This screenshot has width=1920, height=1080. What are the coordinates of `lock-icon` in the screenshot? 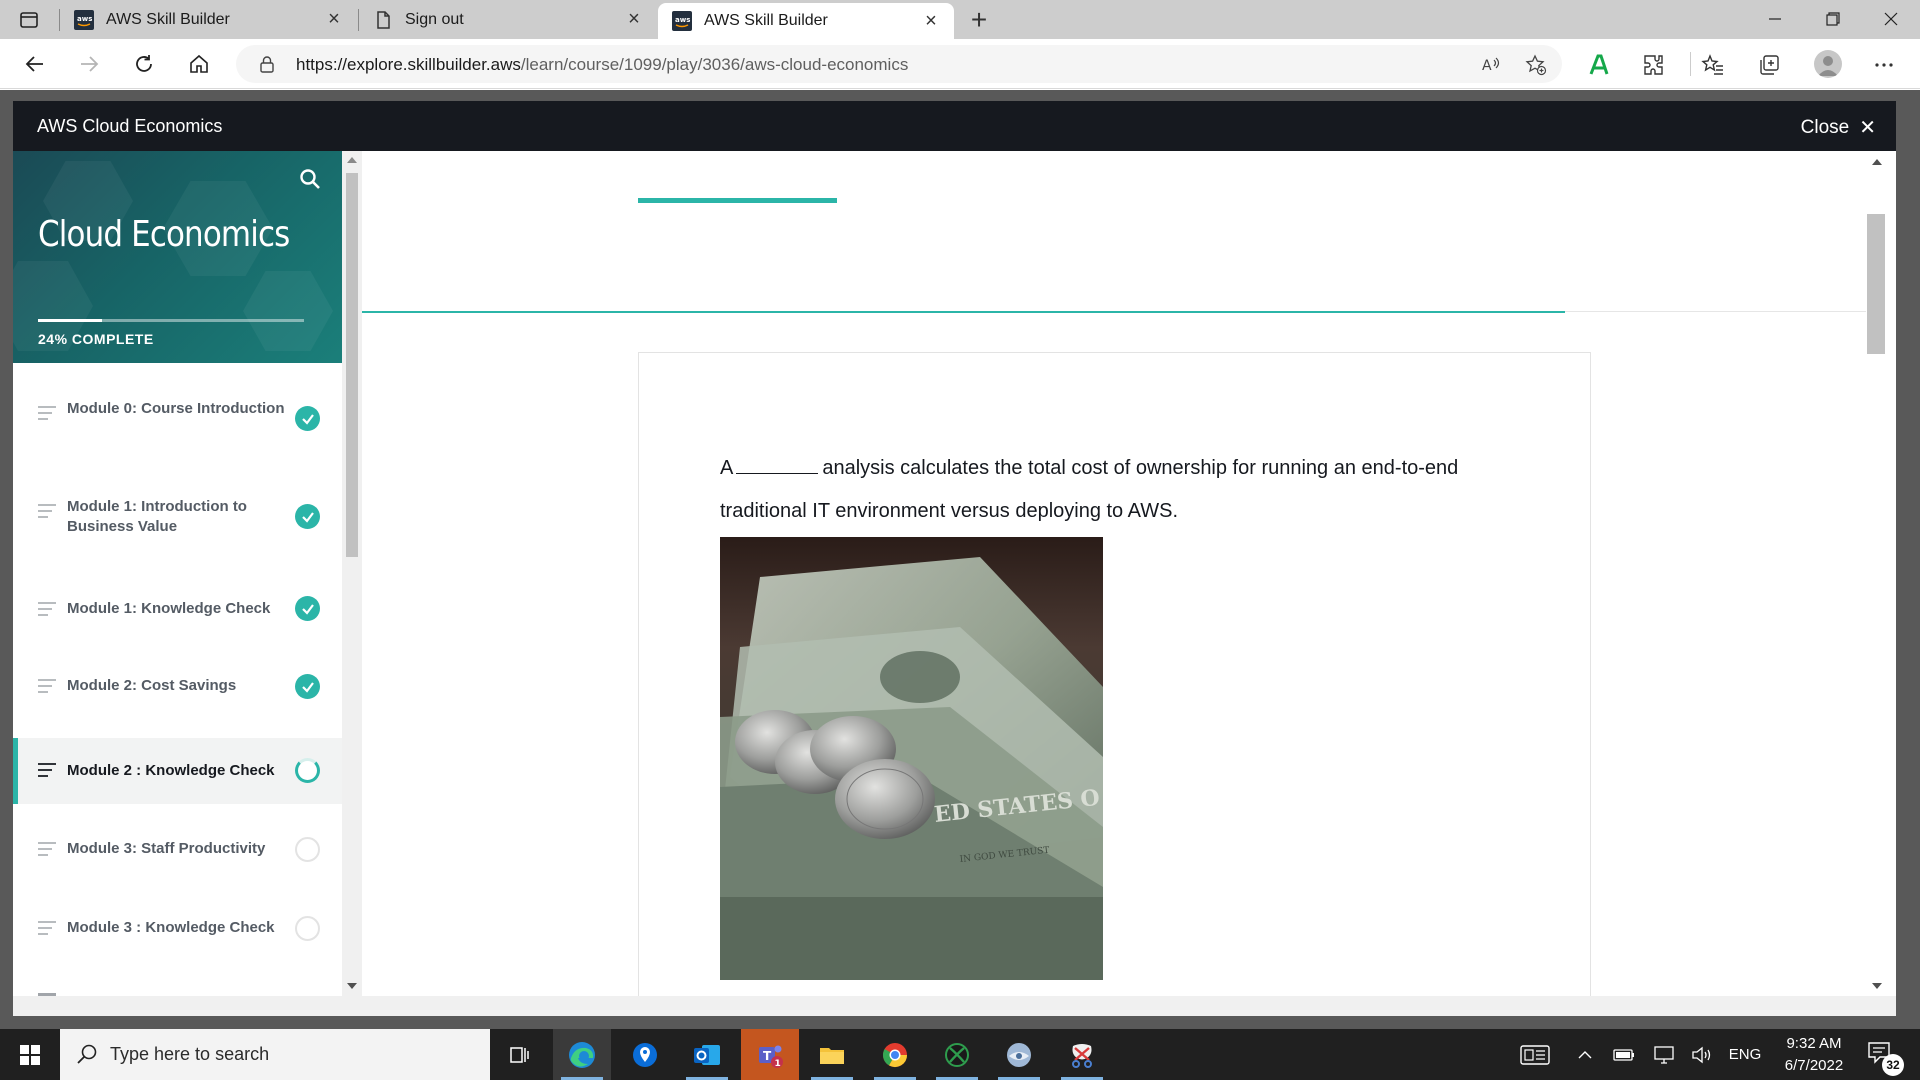 It's located at (267, 64).